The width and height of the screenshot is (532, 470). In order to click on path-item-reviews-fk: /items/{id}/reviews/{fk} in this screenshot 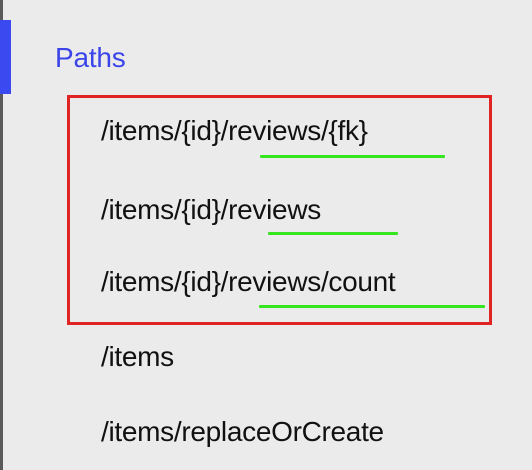, I will do `click(234, 131)`.